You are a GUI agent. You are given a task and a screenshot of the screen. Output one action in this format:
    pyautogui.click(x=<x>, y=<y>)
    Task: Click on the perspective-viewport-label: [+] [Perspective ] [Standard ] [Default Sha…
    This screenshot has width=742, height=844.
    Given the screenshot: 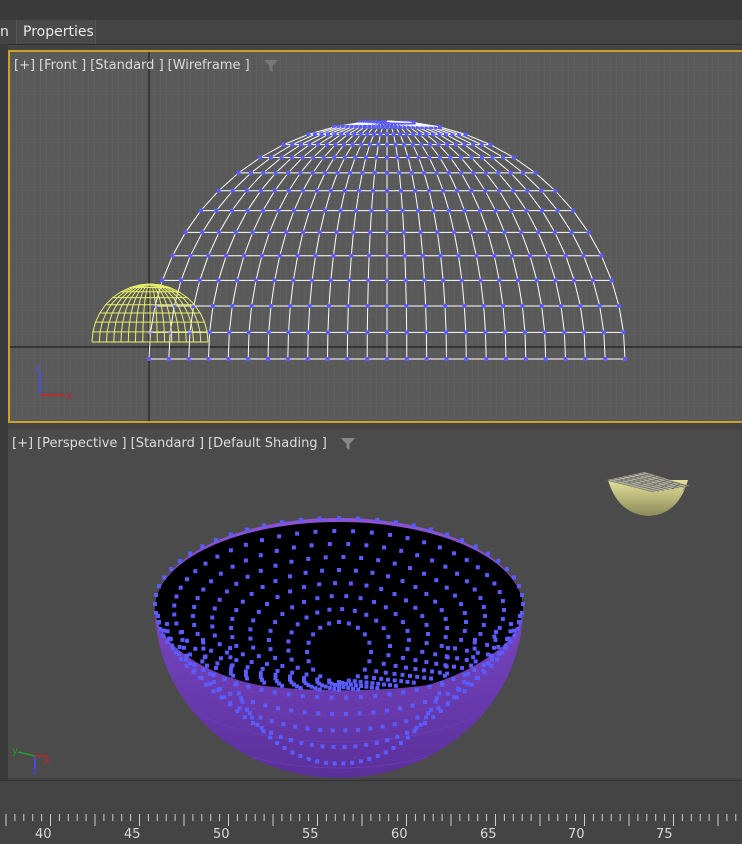 What is the action you would take?
    pyautogui.click(x=183, y=443)
    